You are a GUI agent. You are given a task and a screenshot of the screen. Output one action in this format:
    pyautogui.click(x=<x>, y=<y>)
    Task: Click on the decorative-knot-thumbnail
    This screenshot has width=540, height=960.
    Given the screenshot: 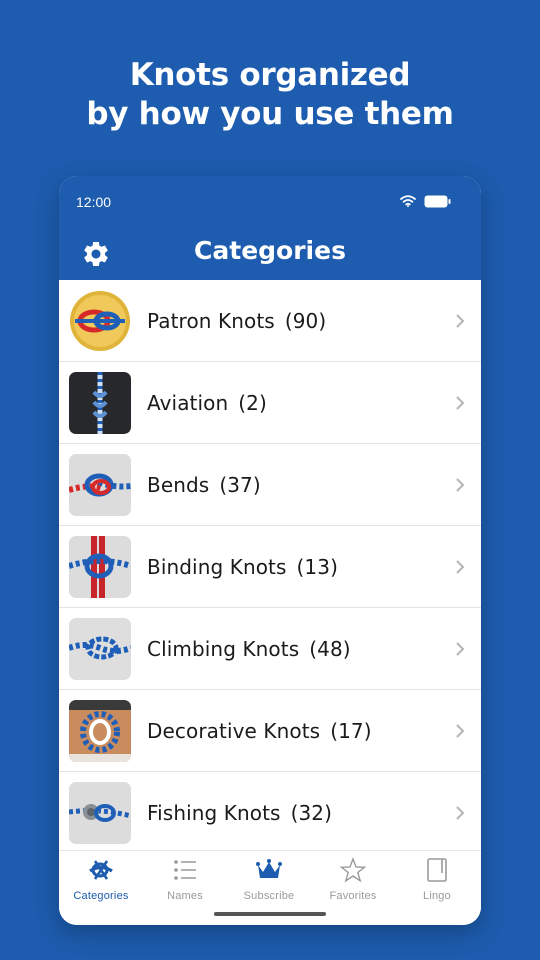 What is the action you would take?
    pyautogui.click(x=100, y=731)
    